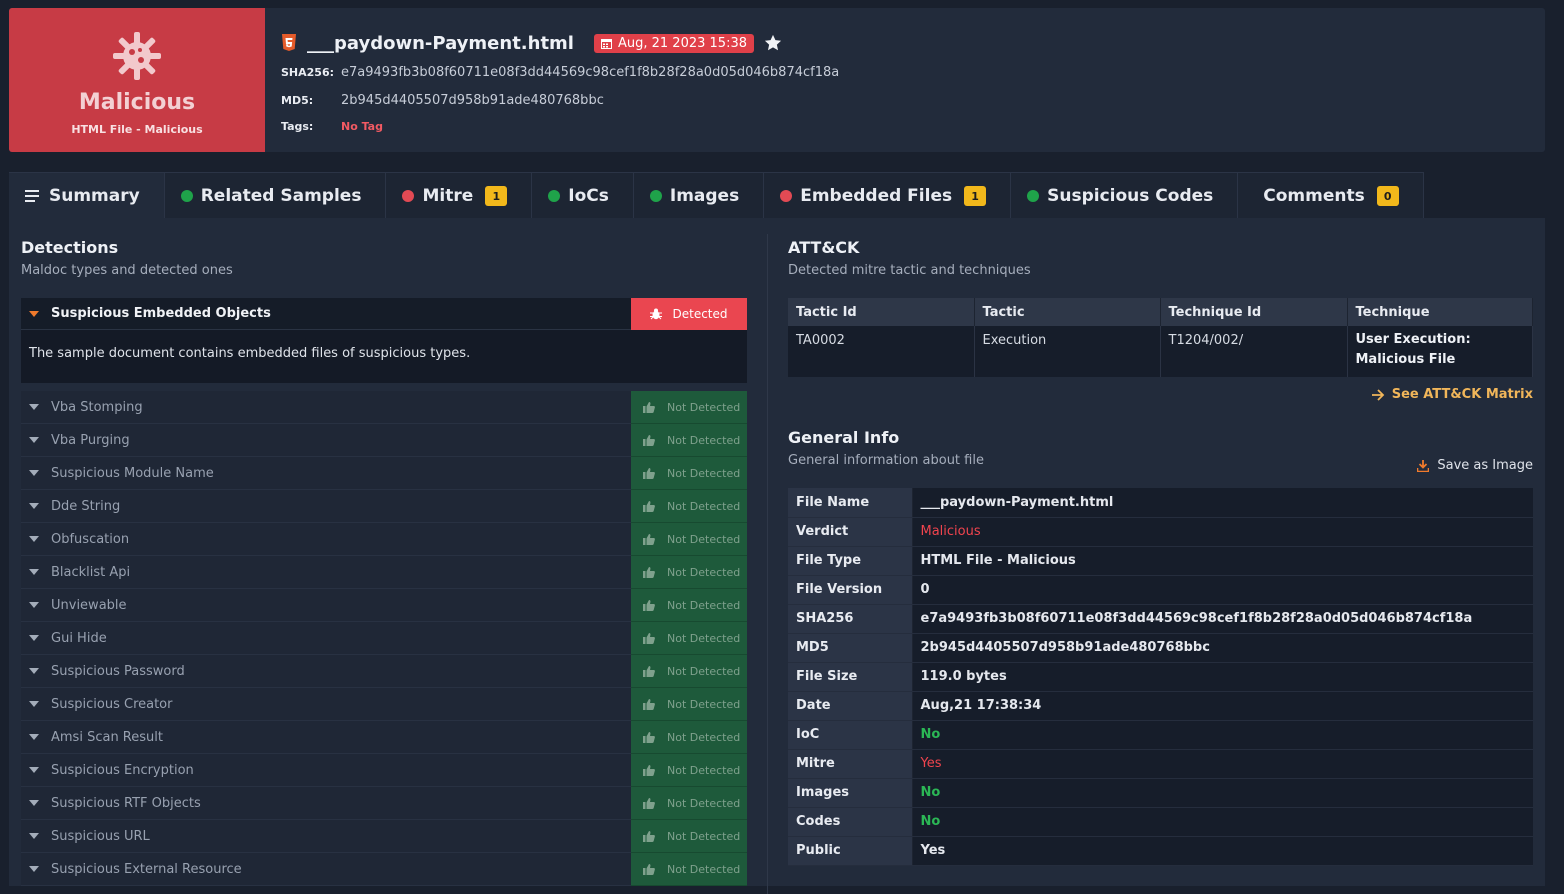 This screenshot has height=894, width=1564. What do you see at coordinates (1222, 706) in the screenshot?
I see `info-value: Aug,21 17:38:34` at bounding box center [1222, 706].